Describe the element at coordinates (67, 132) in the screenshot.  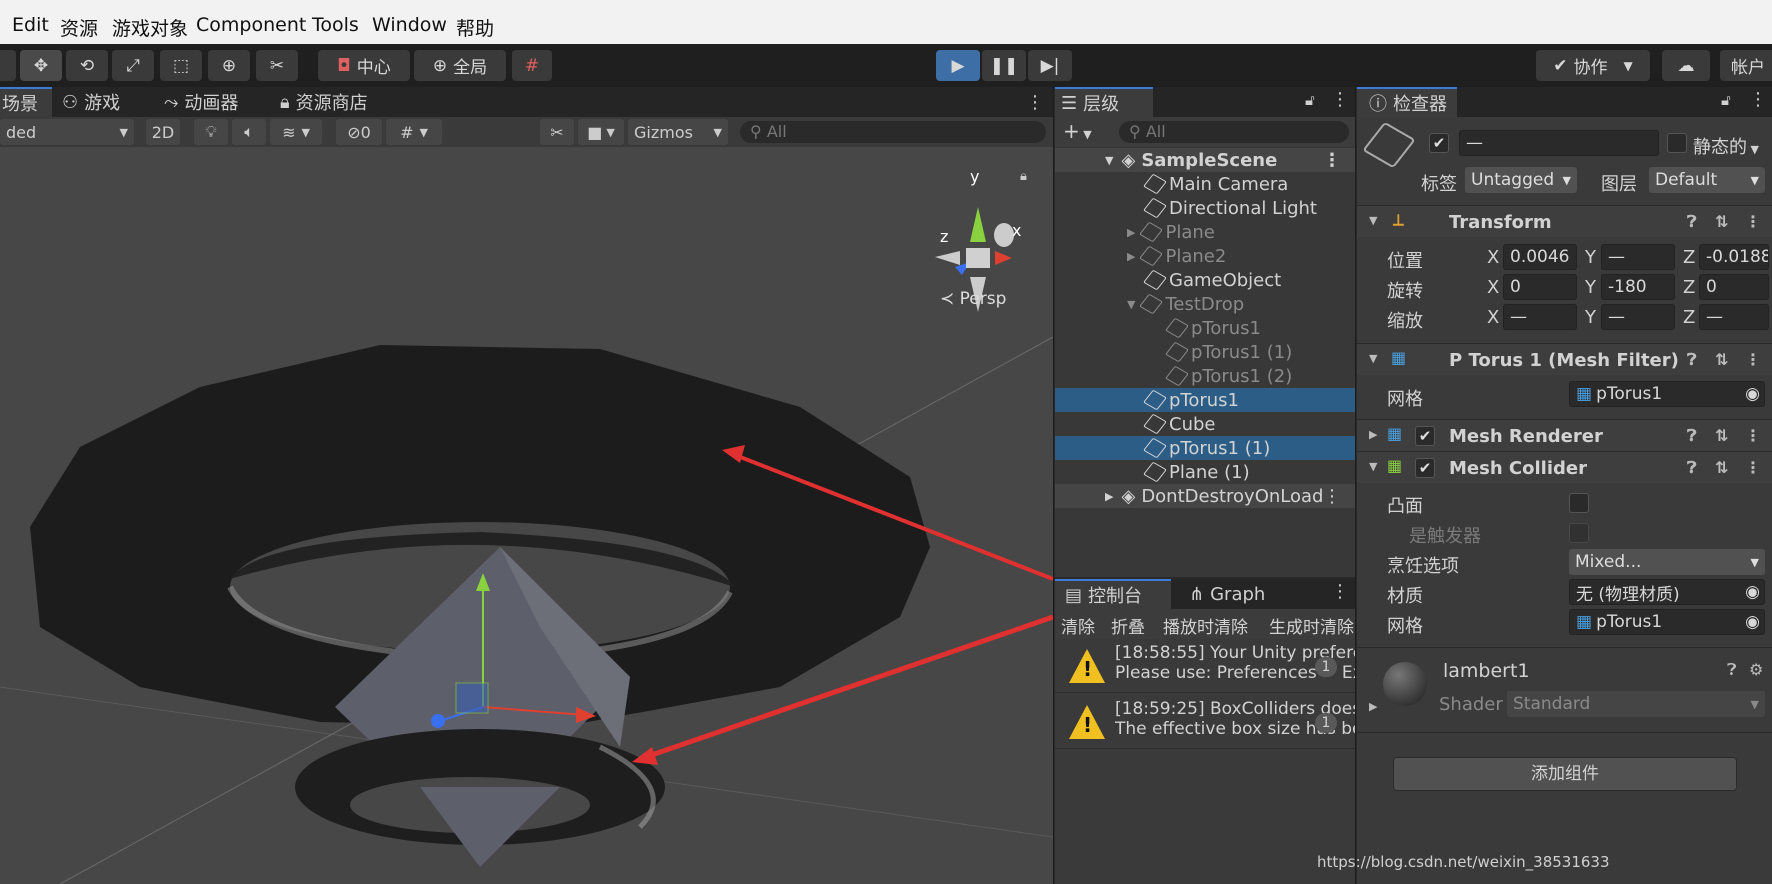
I see `shading-mode-dropdown: ded ▼` at that location.